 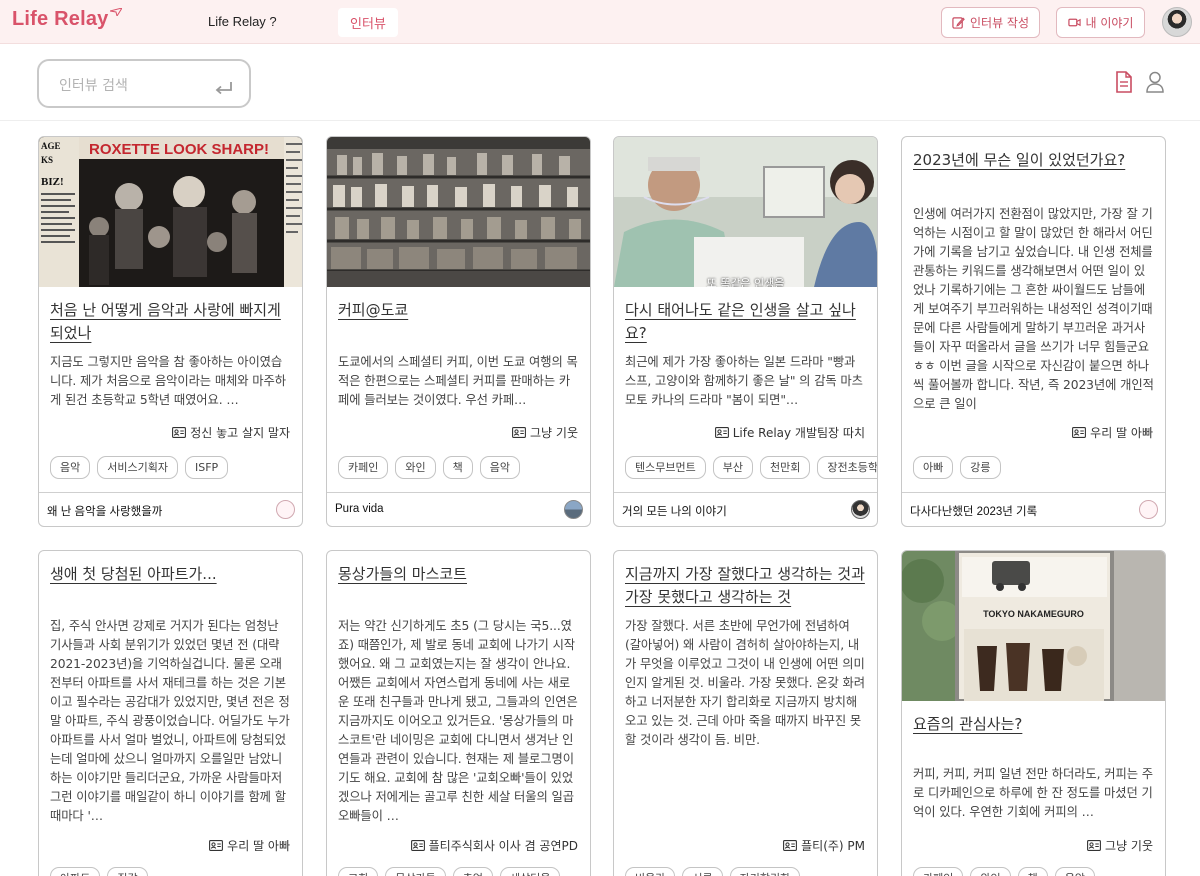 What do you see at coordinates (206, 467) in the screenshot?
I see `tag: ISFP` at bounding box center [206, 467].